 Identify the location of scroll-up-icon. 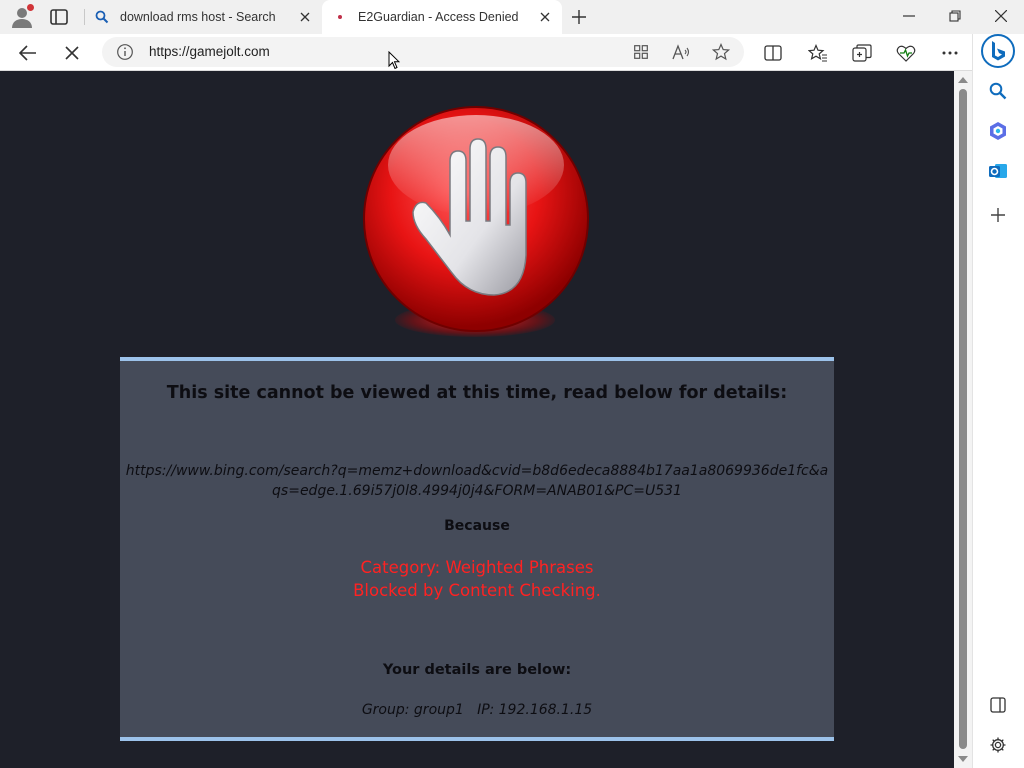
(963, 80).